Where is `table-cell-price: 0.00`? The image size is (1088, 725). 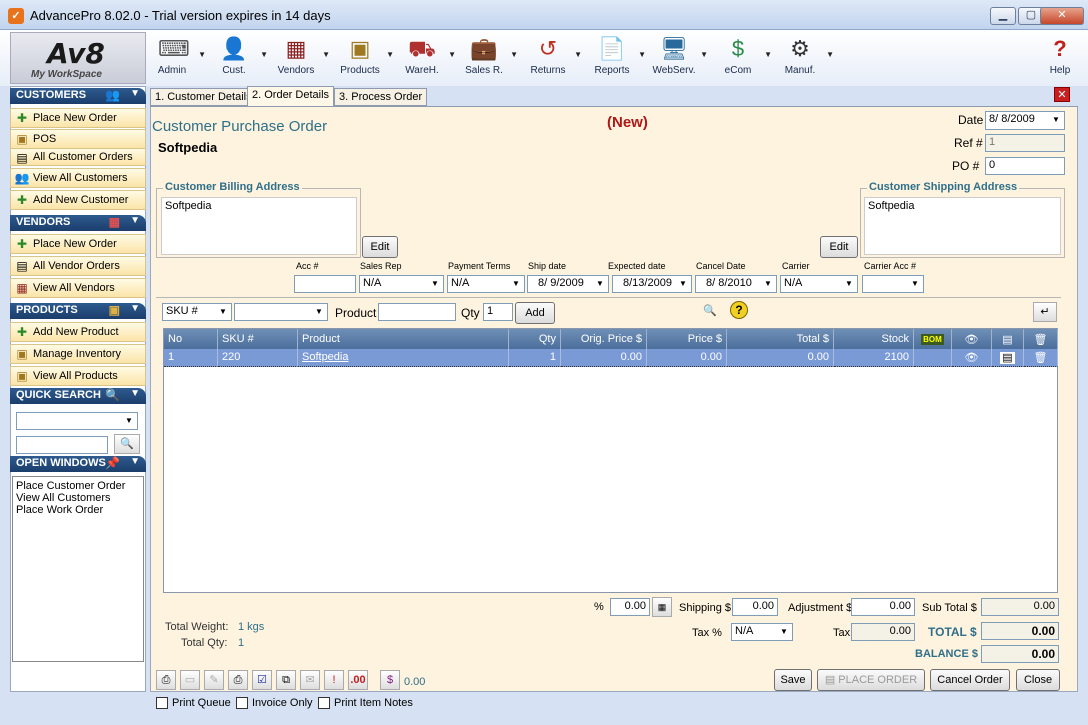 table-cell-price: 0.00 is located at coordinates (687, 358).